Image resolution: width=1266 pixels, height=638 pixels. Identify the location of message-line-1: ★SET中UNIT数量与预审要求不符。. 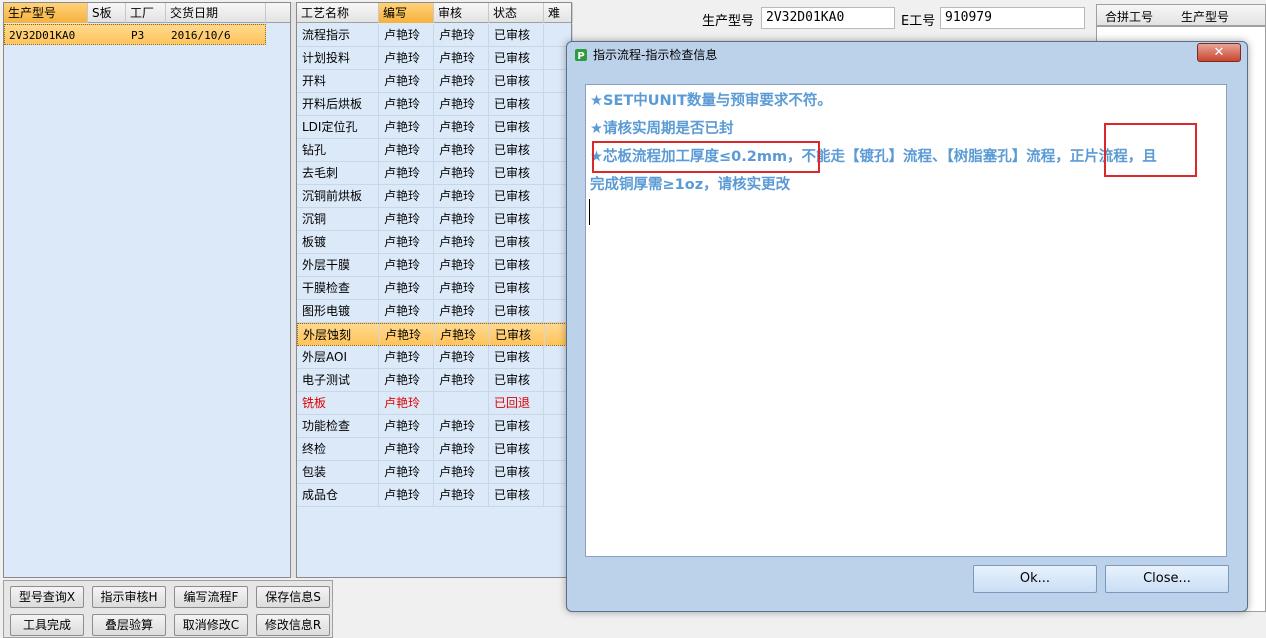
(711, 101).